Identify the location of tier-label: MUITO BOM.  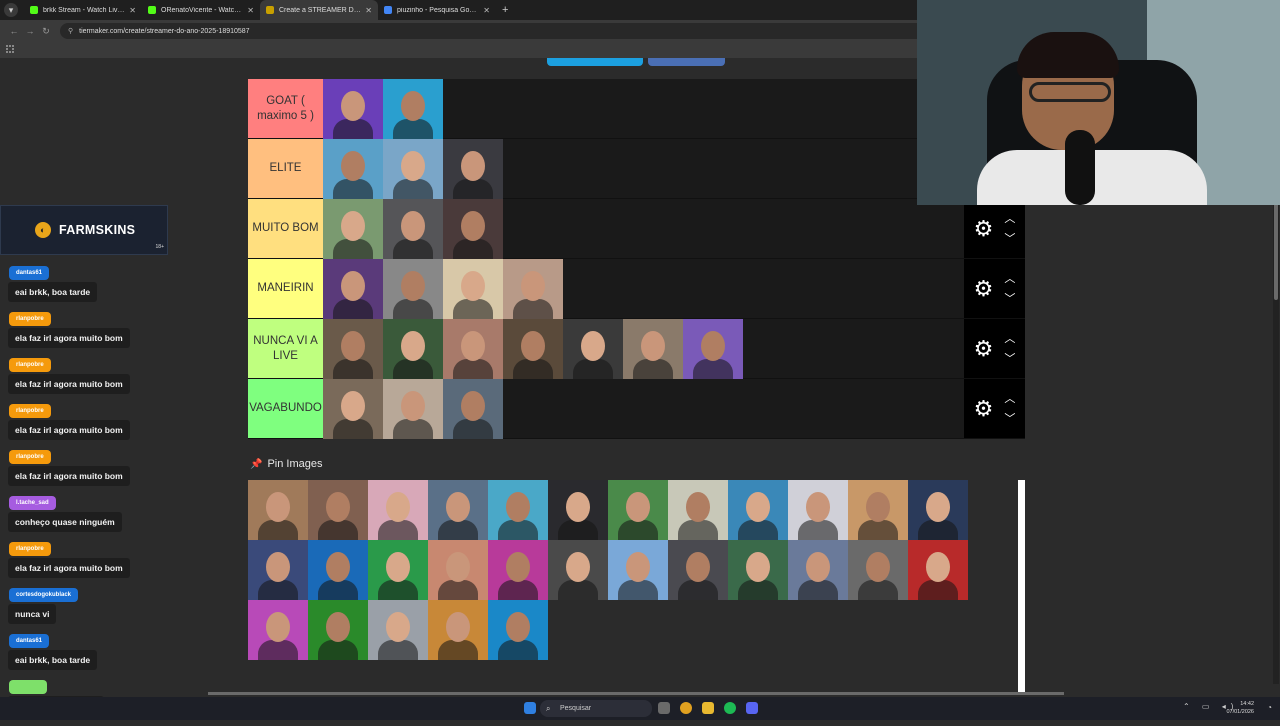
(285, 228).